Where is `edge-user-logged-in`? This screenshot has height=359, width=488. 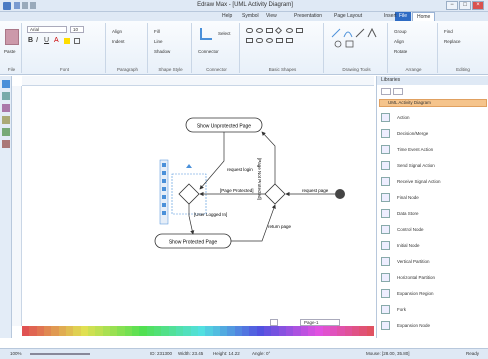 edge-user-logged-in is located at coordinates (191, 219).